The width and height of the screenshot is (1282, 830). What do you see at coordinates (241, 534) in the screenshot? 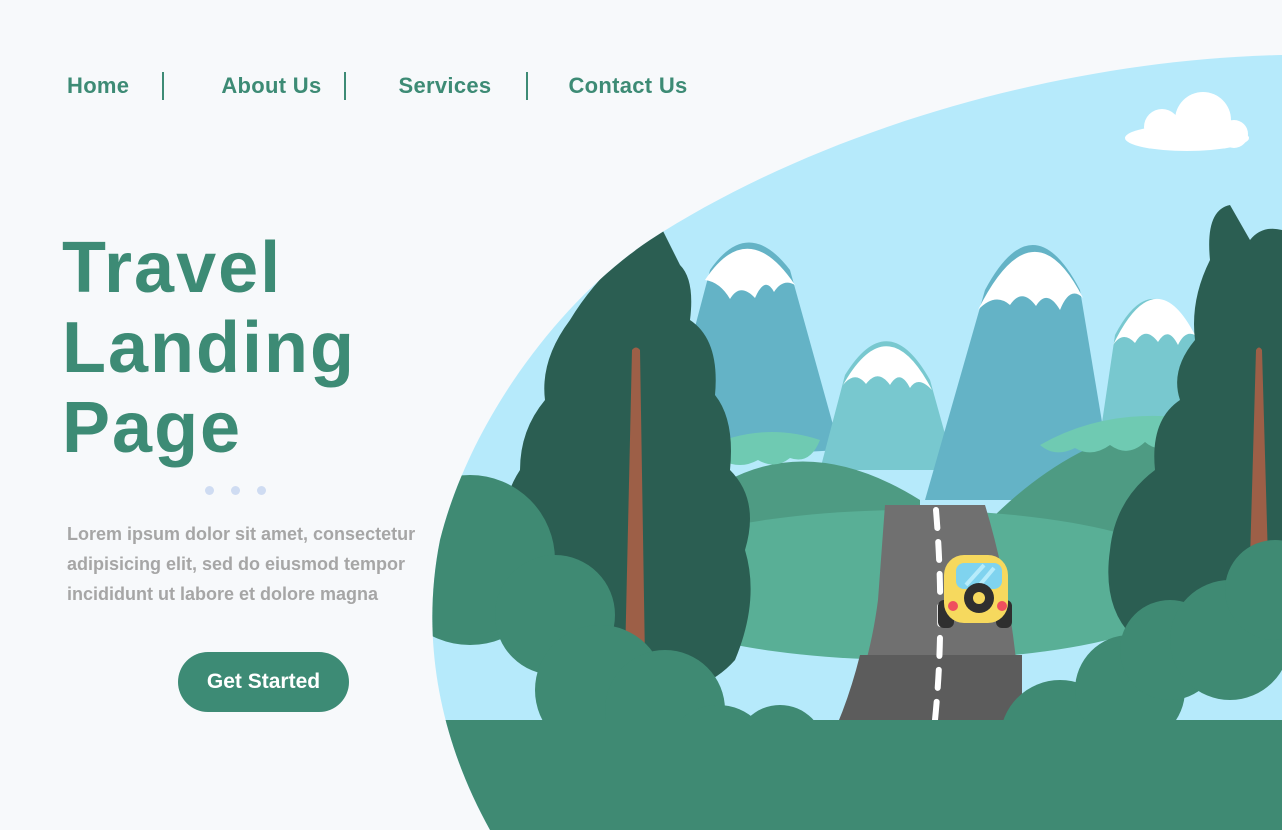
I see `description-line: Lorem ipsum dolor sit amet, consectetur` at bounding box center [241, 534].